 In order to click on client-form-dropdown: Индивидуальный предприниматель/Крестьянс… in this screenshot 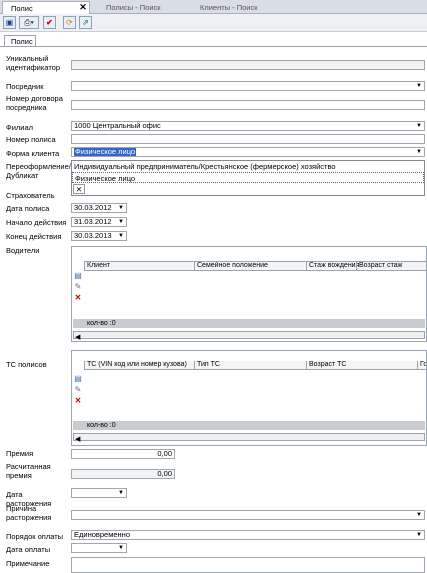, I will do `click(248, 178)`.